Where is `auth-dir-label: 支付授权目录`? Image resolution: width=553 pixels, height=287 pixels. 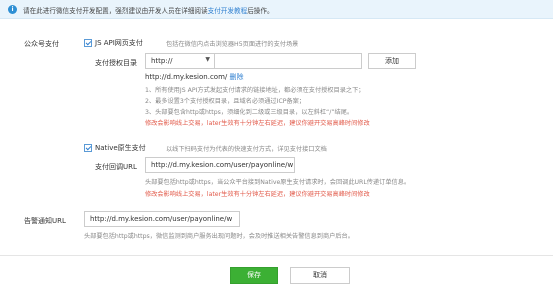
auth-dir-label: 支付授权目录 is located at coordinates (116, 63).